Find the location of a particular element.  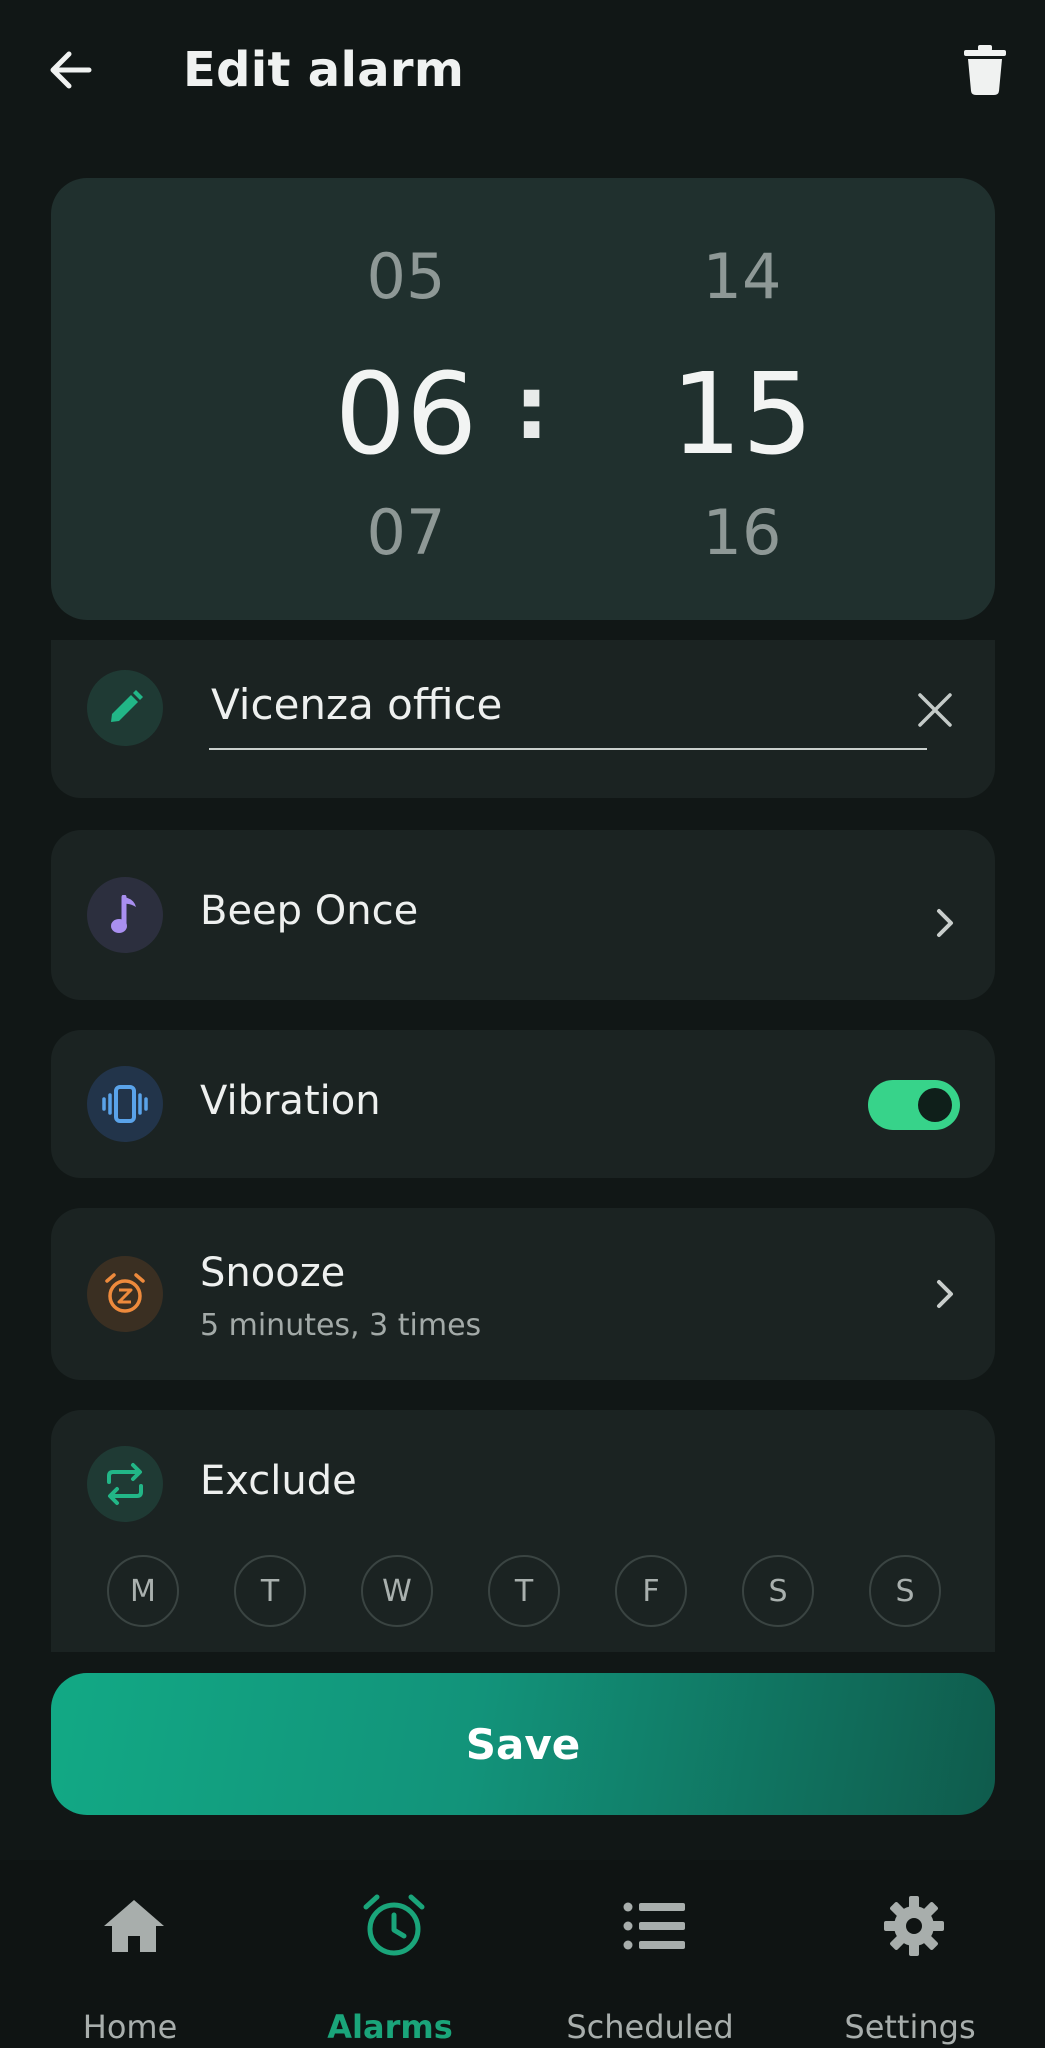

save-button: Save is located at coordinates (523, 1744).